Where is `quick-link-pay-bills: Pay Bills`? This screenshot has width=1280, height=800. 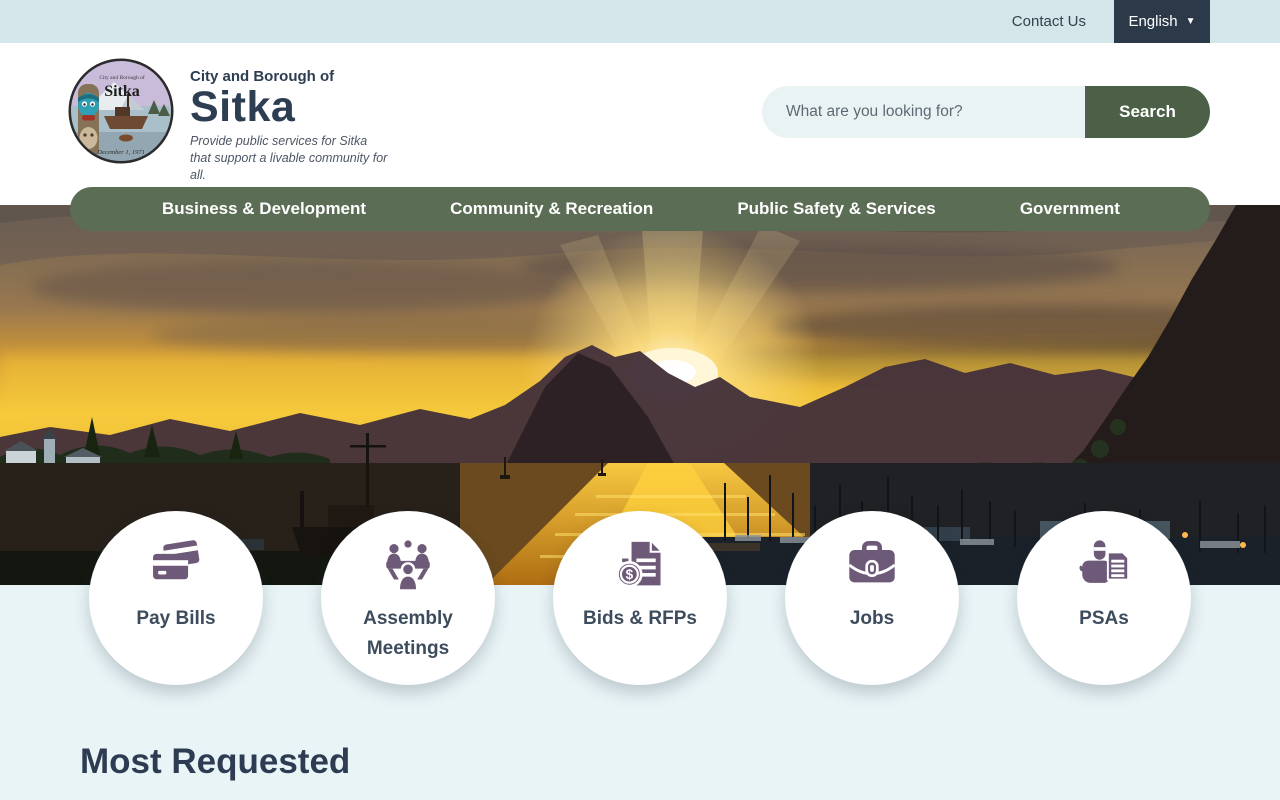 quick-link-pay-bills: Pay Bills is located at coordinates (176, 598).